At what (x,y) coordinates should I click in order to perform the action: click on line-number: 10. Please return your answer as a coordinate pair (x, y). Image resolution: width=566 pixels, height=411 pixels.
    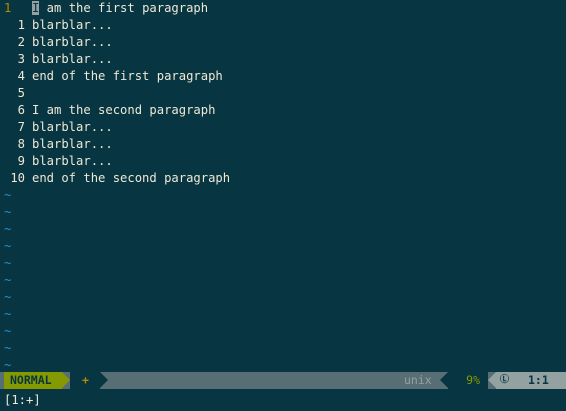
    Looking at the image, I should click on (17, 178).